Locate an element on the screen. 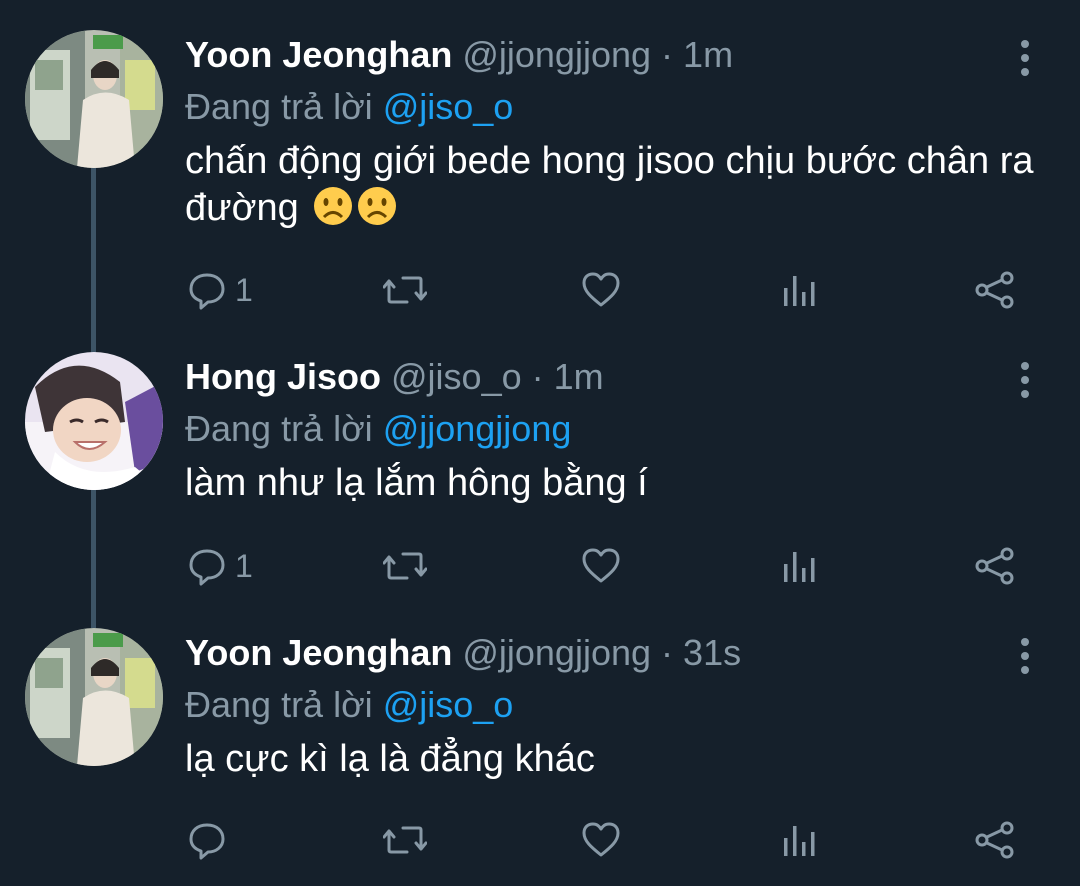 The height and width of the screenshot is (886, 1080). tweet-text-content: lạ cực kì lạ là đẳng khác is located at coordinates (390, 759).